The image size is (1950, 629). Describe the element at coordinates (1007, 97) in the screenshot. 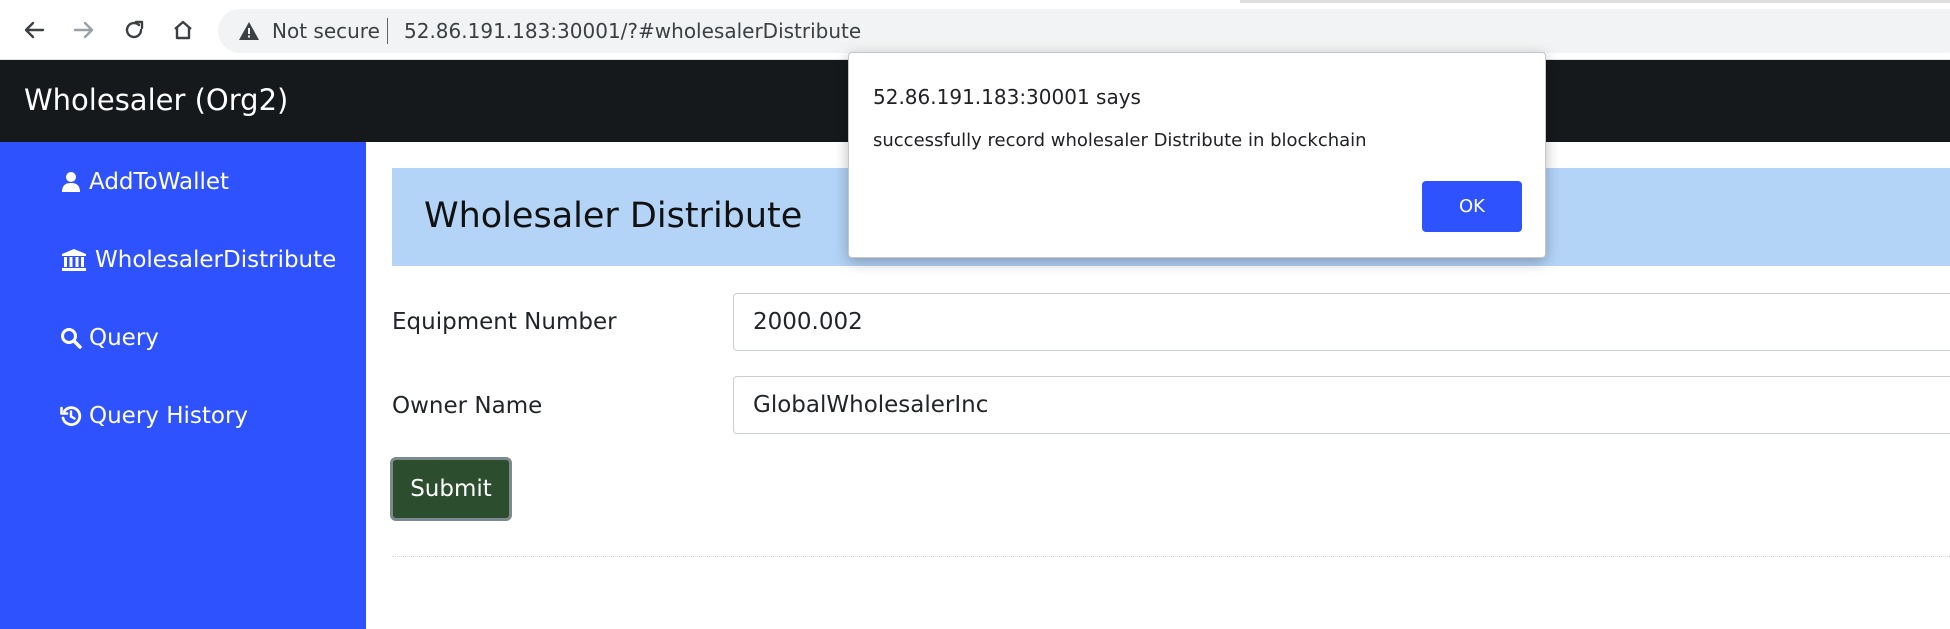

I see `dialog-title: 52.86.191.183:30001 says` at that location.